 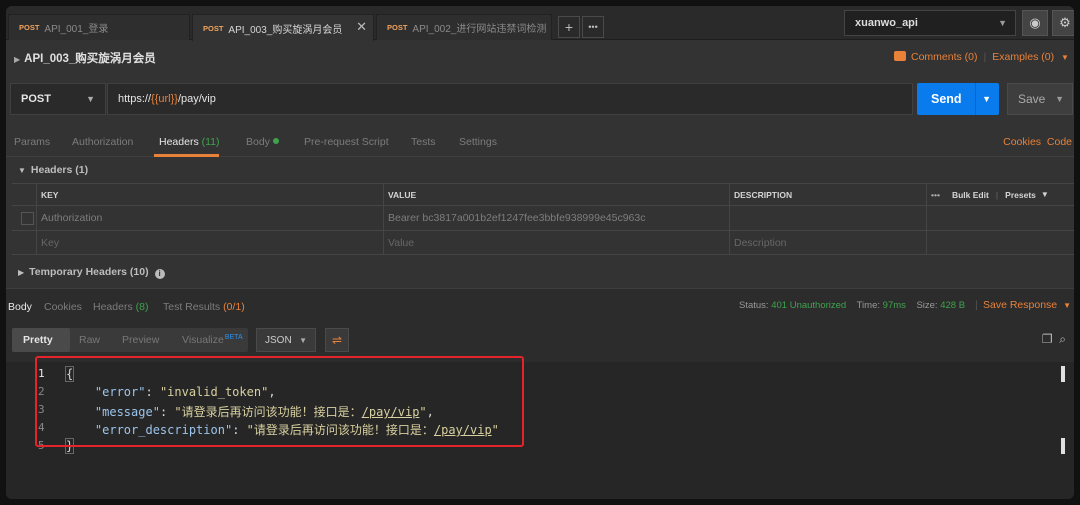 I want to click on view-preview: Preview, so click(x=140, y=340).